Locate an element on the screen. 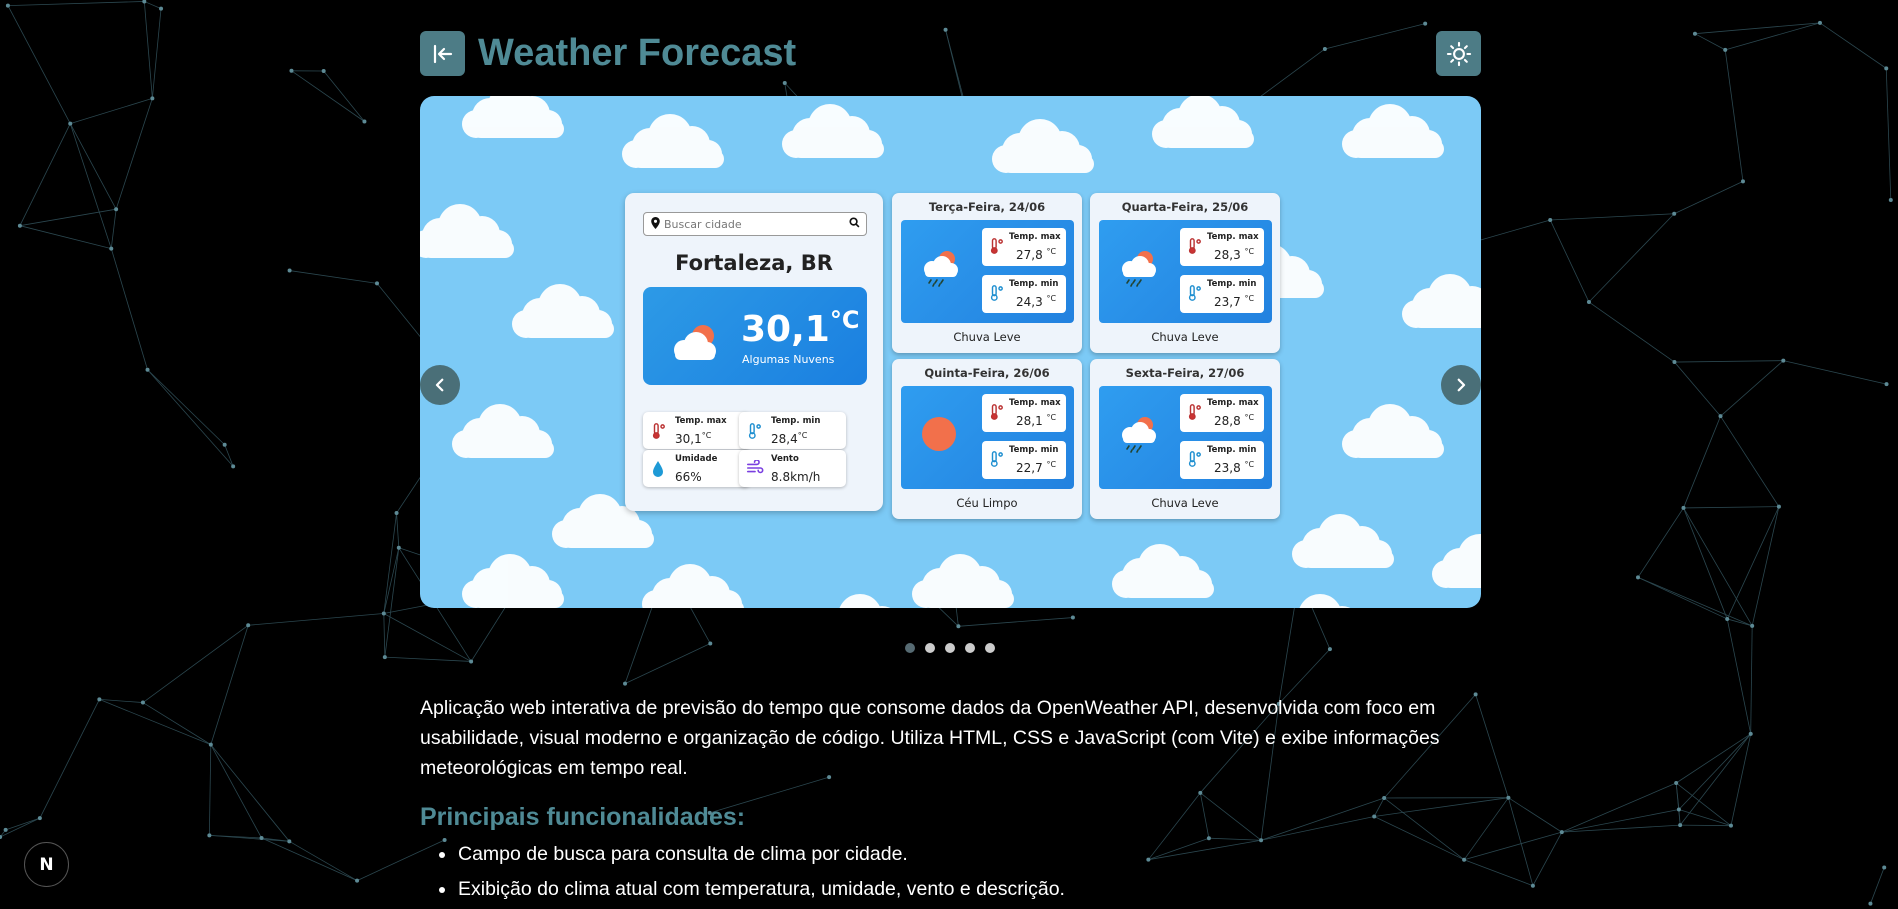  current-description: Algumas Nuvens is located at coordinates (788, 359).